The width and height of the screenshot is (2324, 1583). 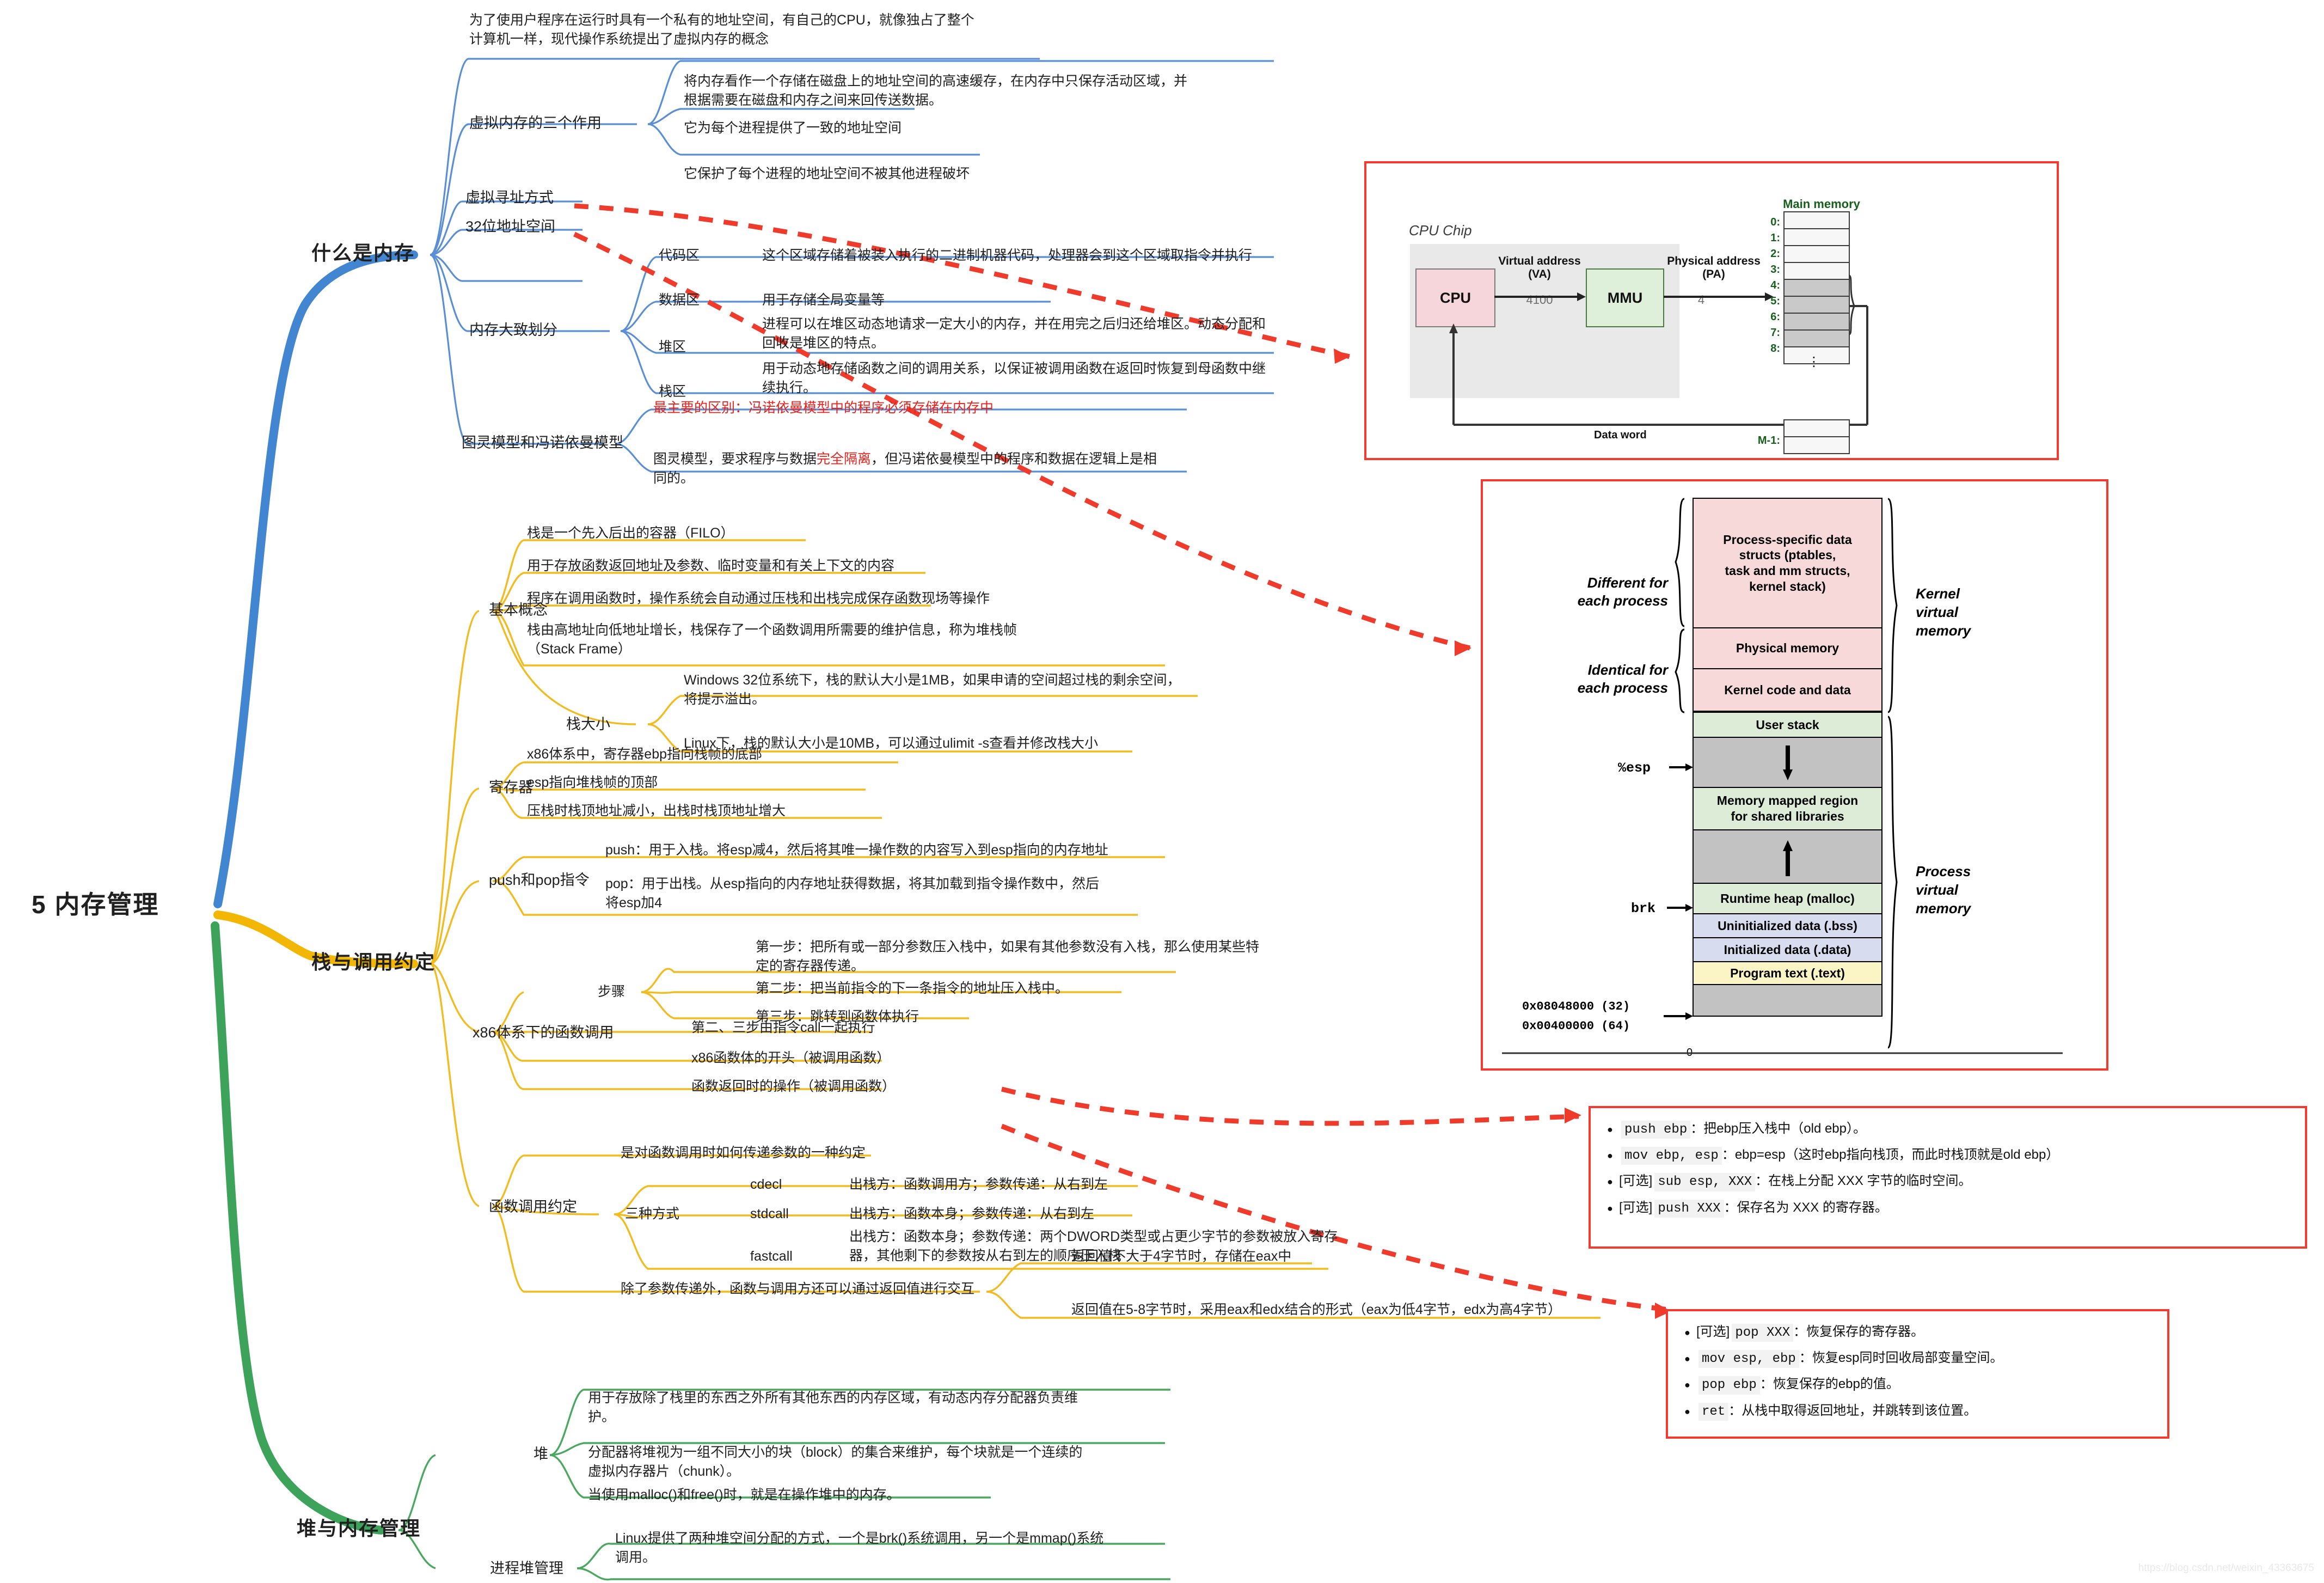 What do you see at coordinates (759, 598) in the screenshot?
I see `basic-item-3: 程序在调用函数时，操作系统会自动通过压栈和出栈完成保存函数现场等操作` at bounding box center [759, 598].